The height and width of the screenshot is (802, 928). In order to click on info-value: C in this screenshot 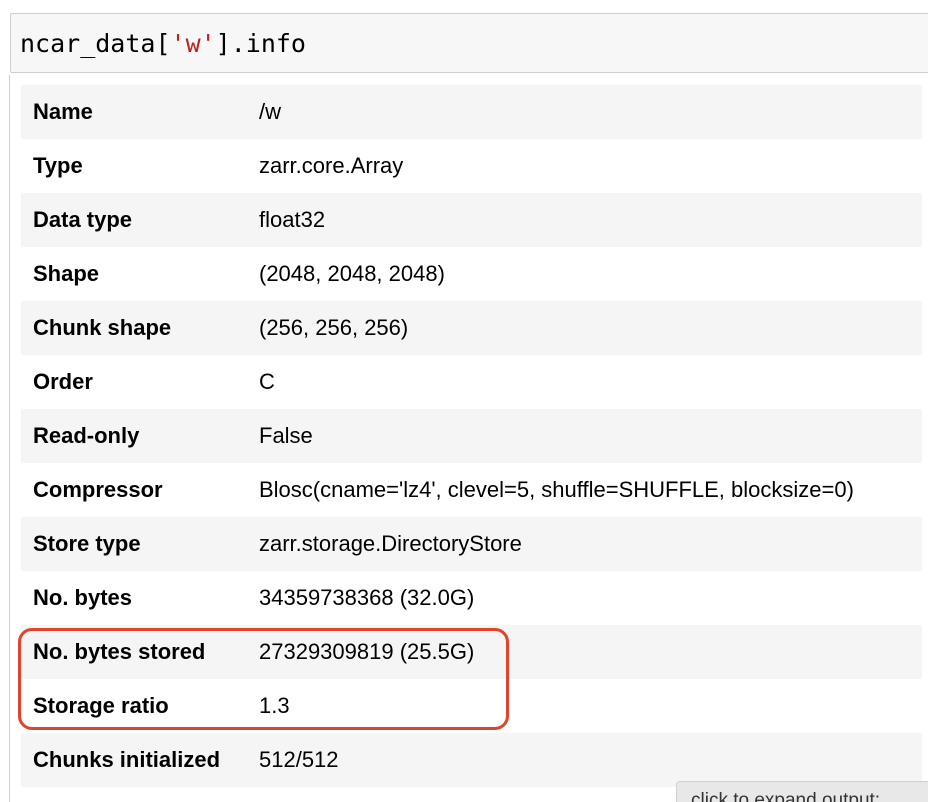, I will do `click(267, 381)`.